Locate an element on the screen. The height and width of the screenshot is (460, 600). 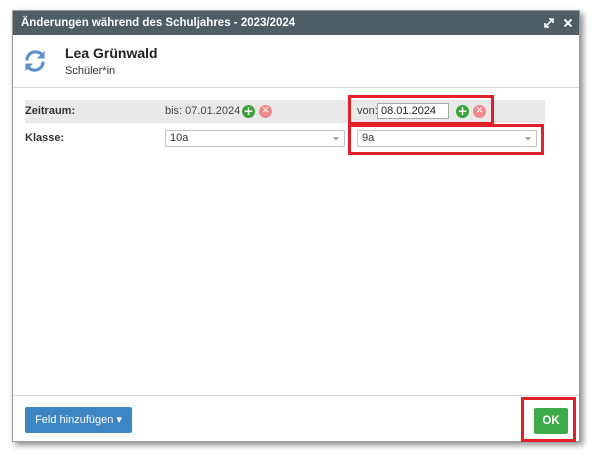
add-new-period-button: + is located at coordinates (462, 111).